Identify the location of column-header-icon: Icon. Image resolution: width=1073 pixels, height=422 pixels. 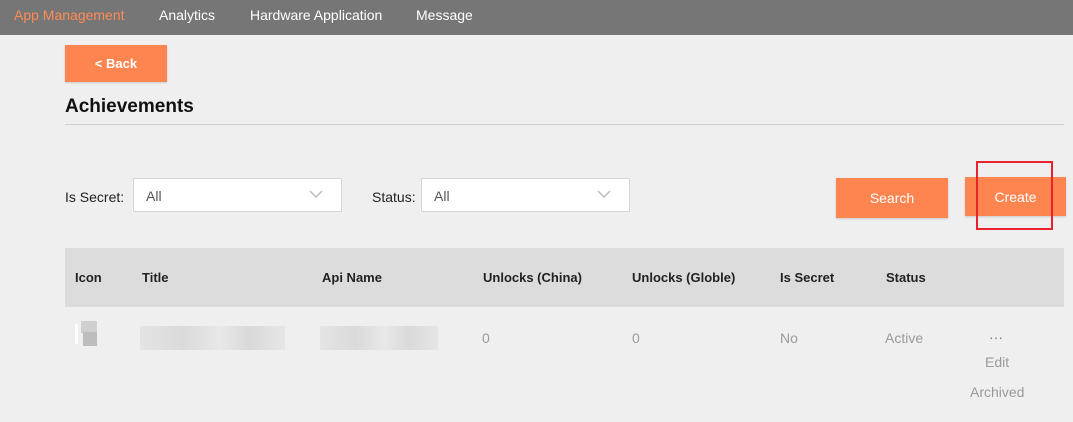
(88, 277).